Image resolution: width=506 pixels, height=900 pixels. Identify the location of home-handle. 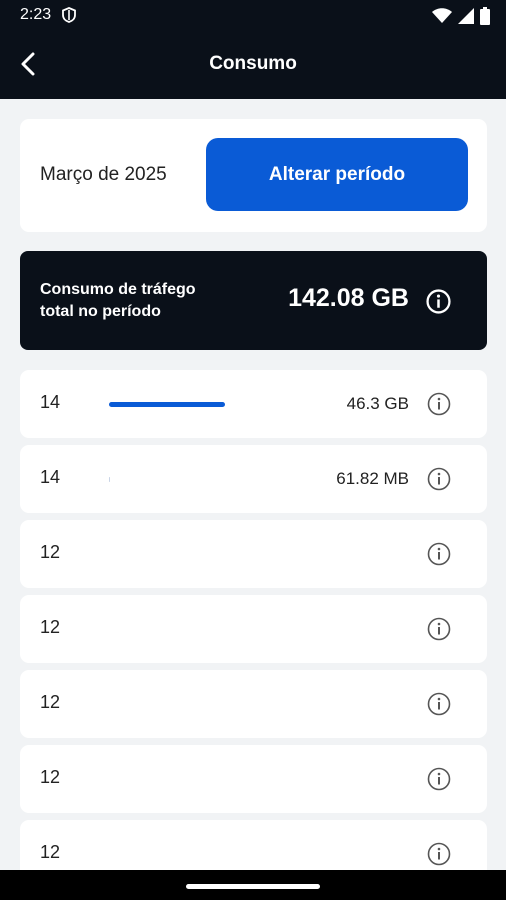
(253, 886).